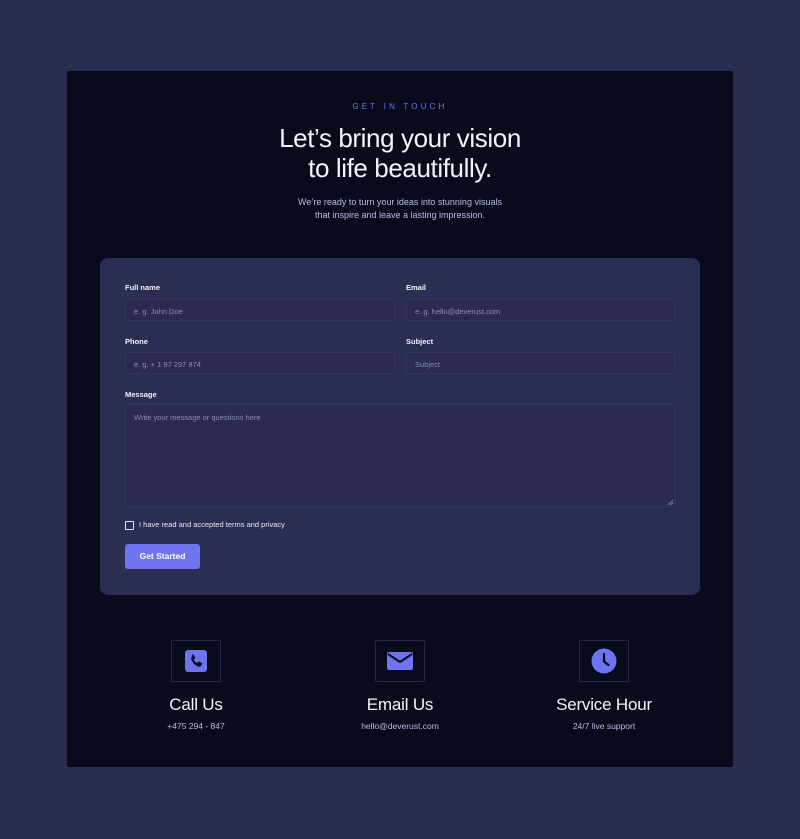 Image resolution: width=800 pixels, height=839 pixels. What do you see at coordinates (604, 726) in the screenshot?
I see `service-hour-text: 24/7 live support` at bounding box center [604, 726].